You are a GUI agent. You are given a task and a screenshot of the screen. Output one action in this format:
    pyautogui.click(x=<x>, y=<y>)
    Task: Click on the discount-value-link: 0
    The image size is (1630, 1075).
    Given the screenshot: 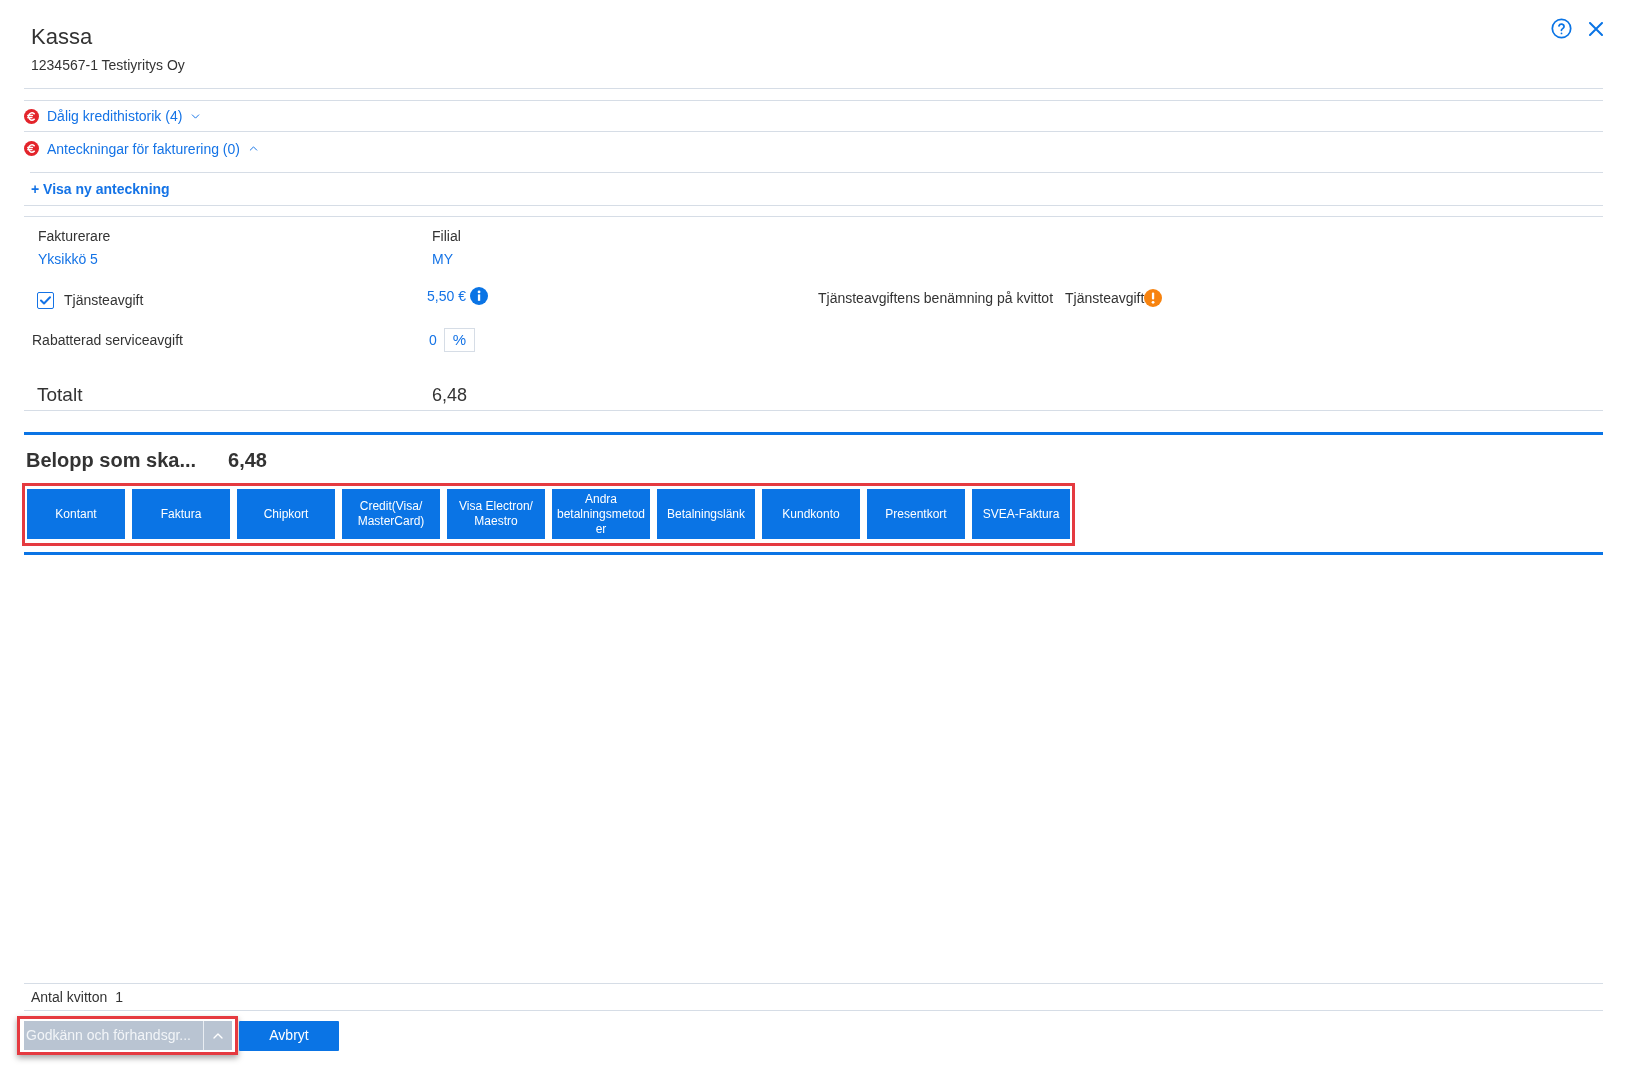 What is the action you would take?
    pyautogui.click(x=433, y=340)
    